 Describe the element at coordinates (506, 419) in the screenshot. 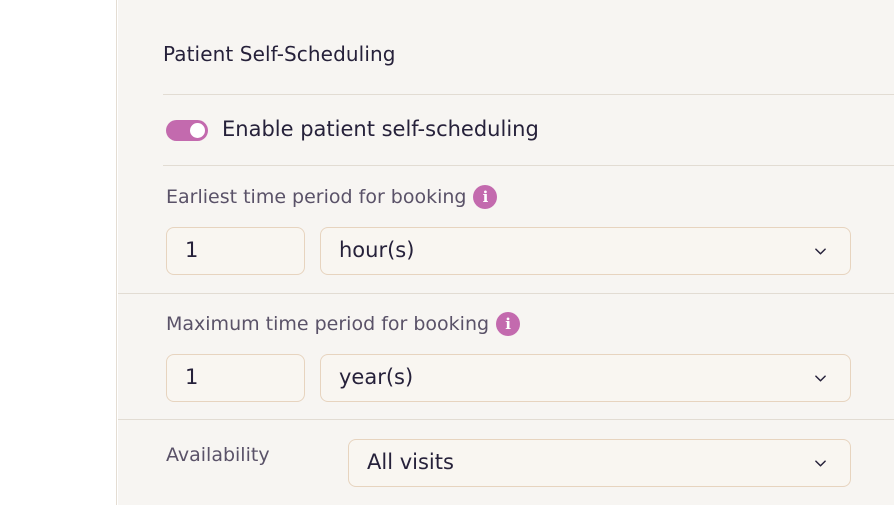

I see `divider-maximum` at that location.